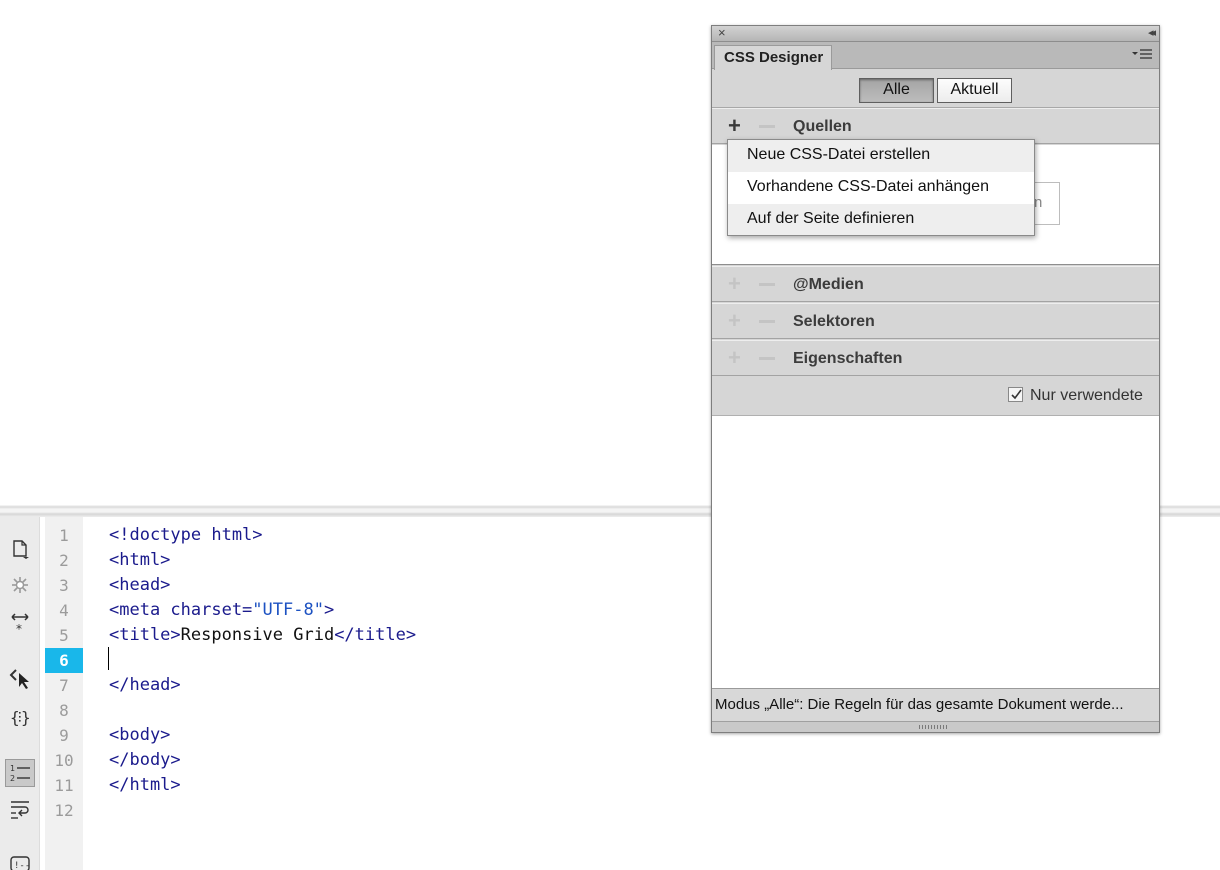  Describe the element at coordinates (20, 679) in the screenshot. I see `select-parent-tag-icon` at that location.